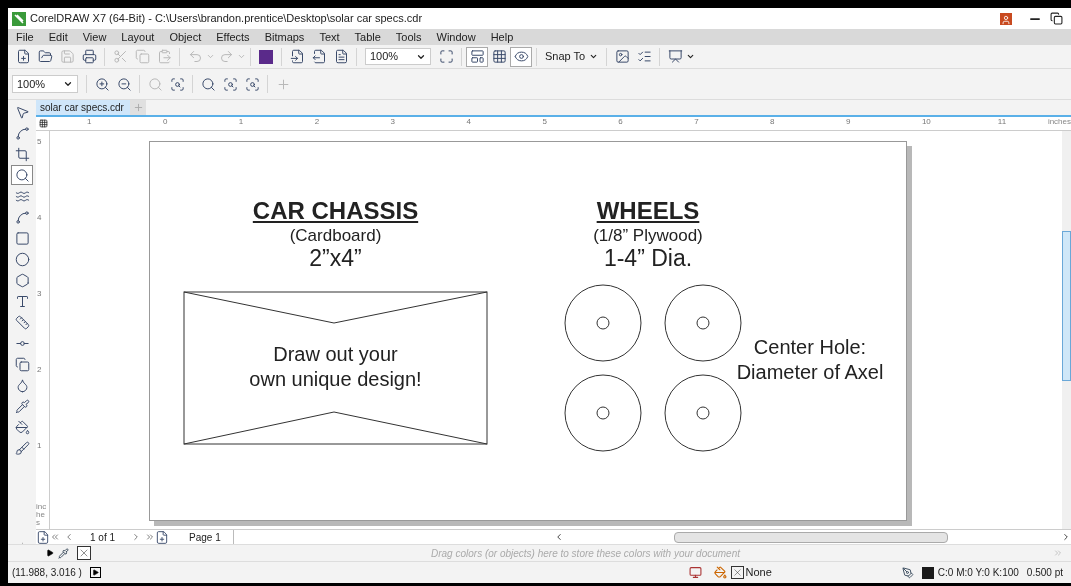  Describe the element at coordinates (226, 19) in the screenshot. I see `window-title: CorelDRAW X7 (64-Bit) - C:\Users\brandon.prentice\Desktop\solar car specs.cdr` at that location.